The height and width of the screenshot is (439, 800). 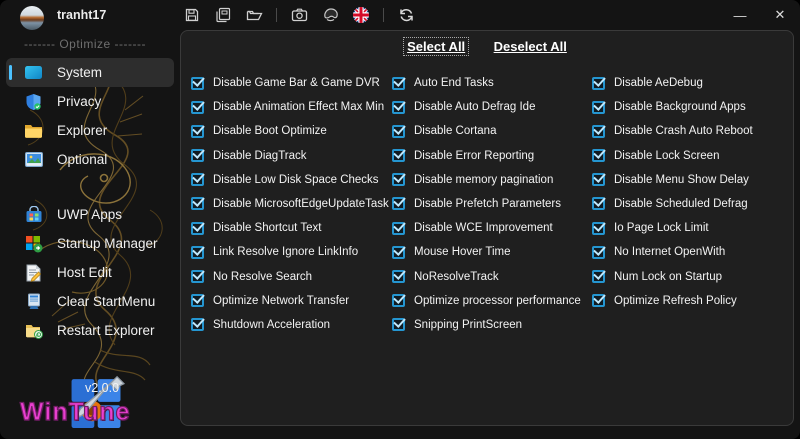 I want to click on checkbox-item: Num Lock on Startup, so click(x=694, y=277).